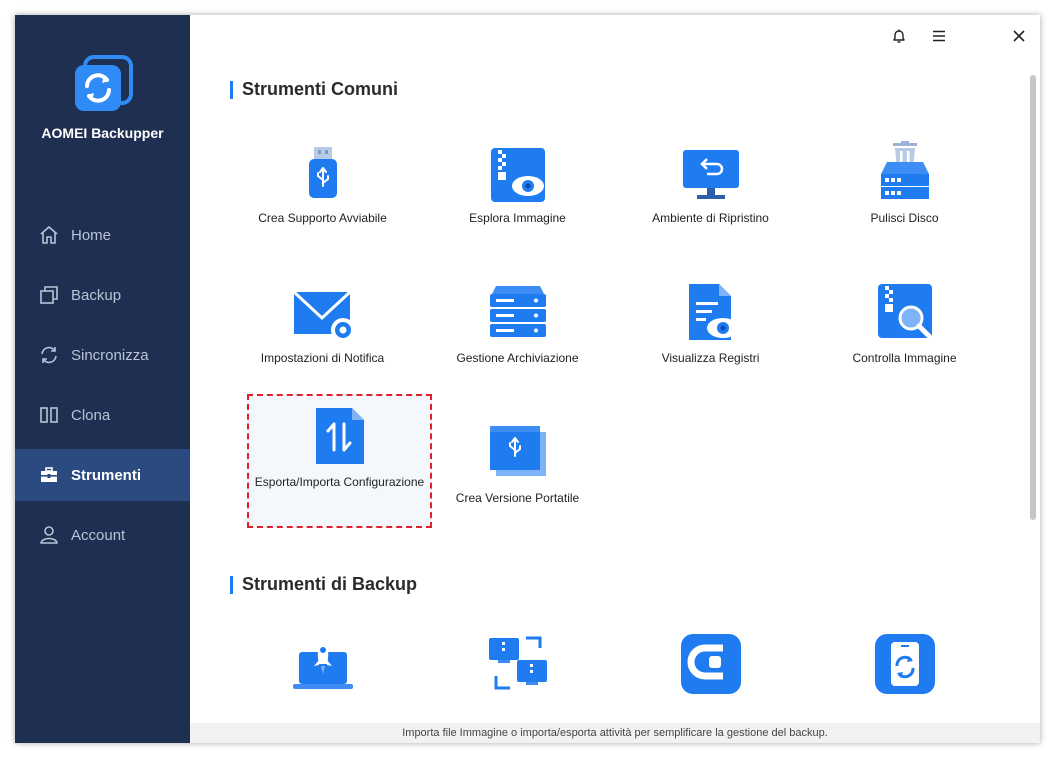  I want to click on notification-mail-icon, so click(323, 316).